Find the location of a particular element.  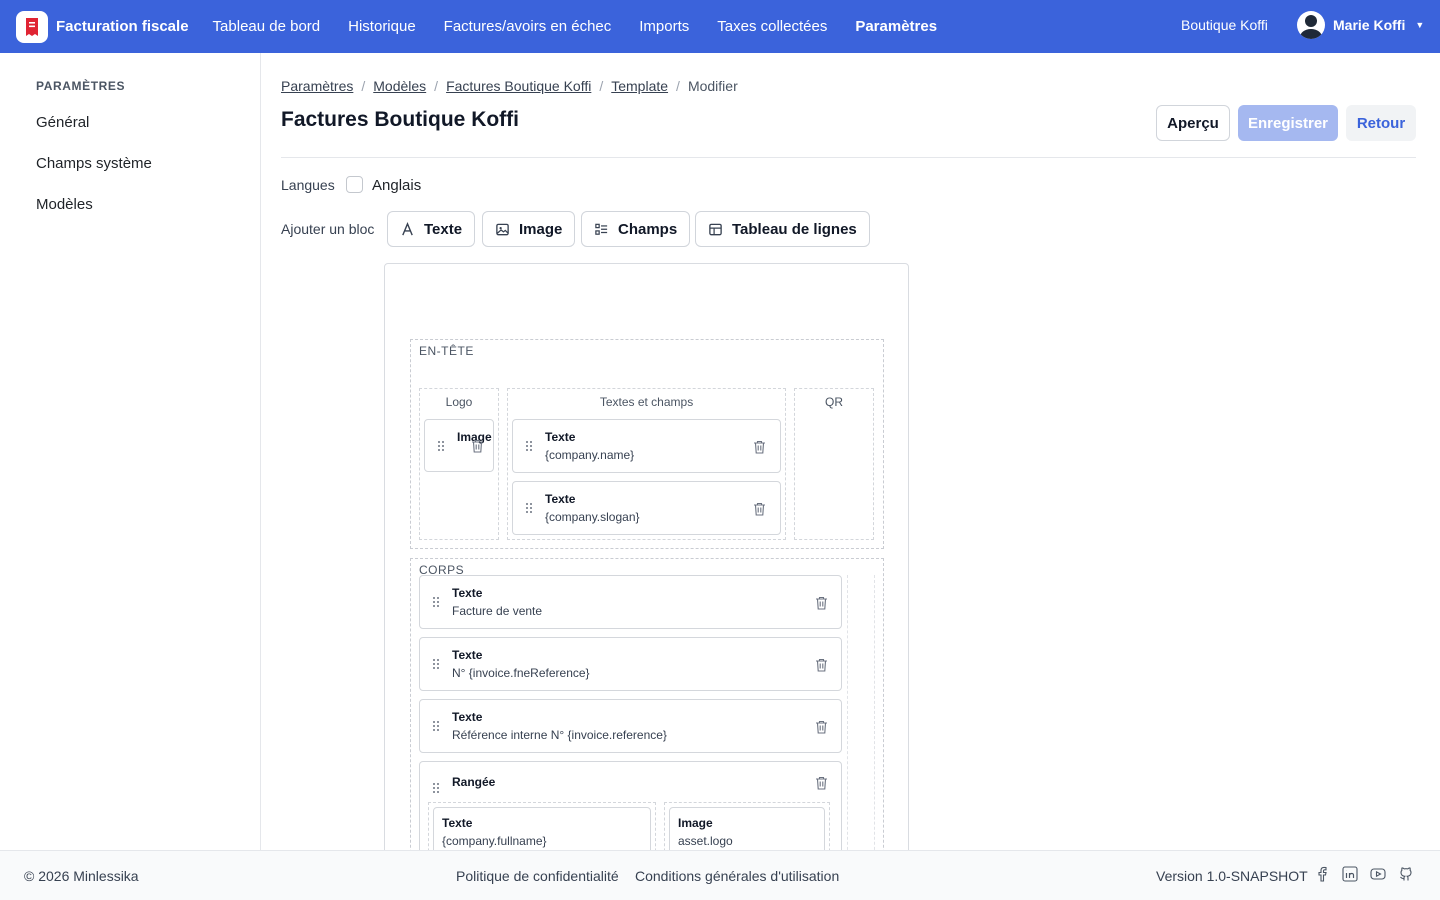

privacy-link: Politique de confidentialité is located at coordinates (537, 876).